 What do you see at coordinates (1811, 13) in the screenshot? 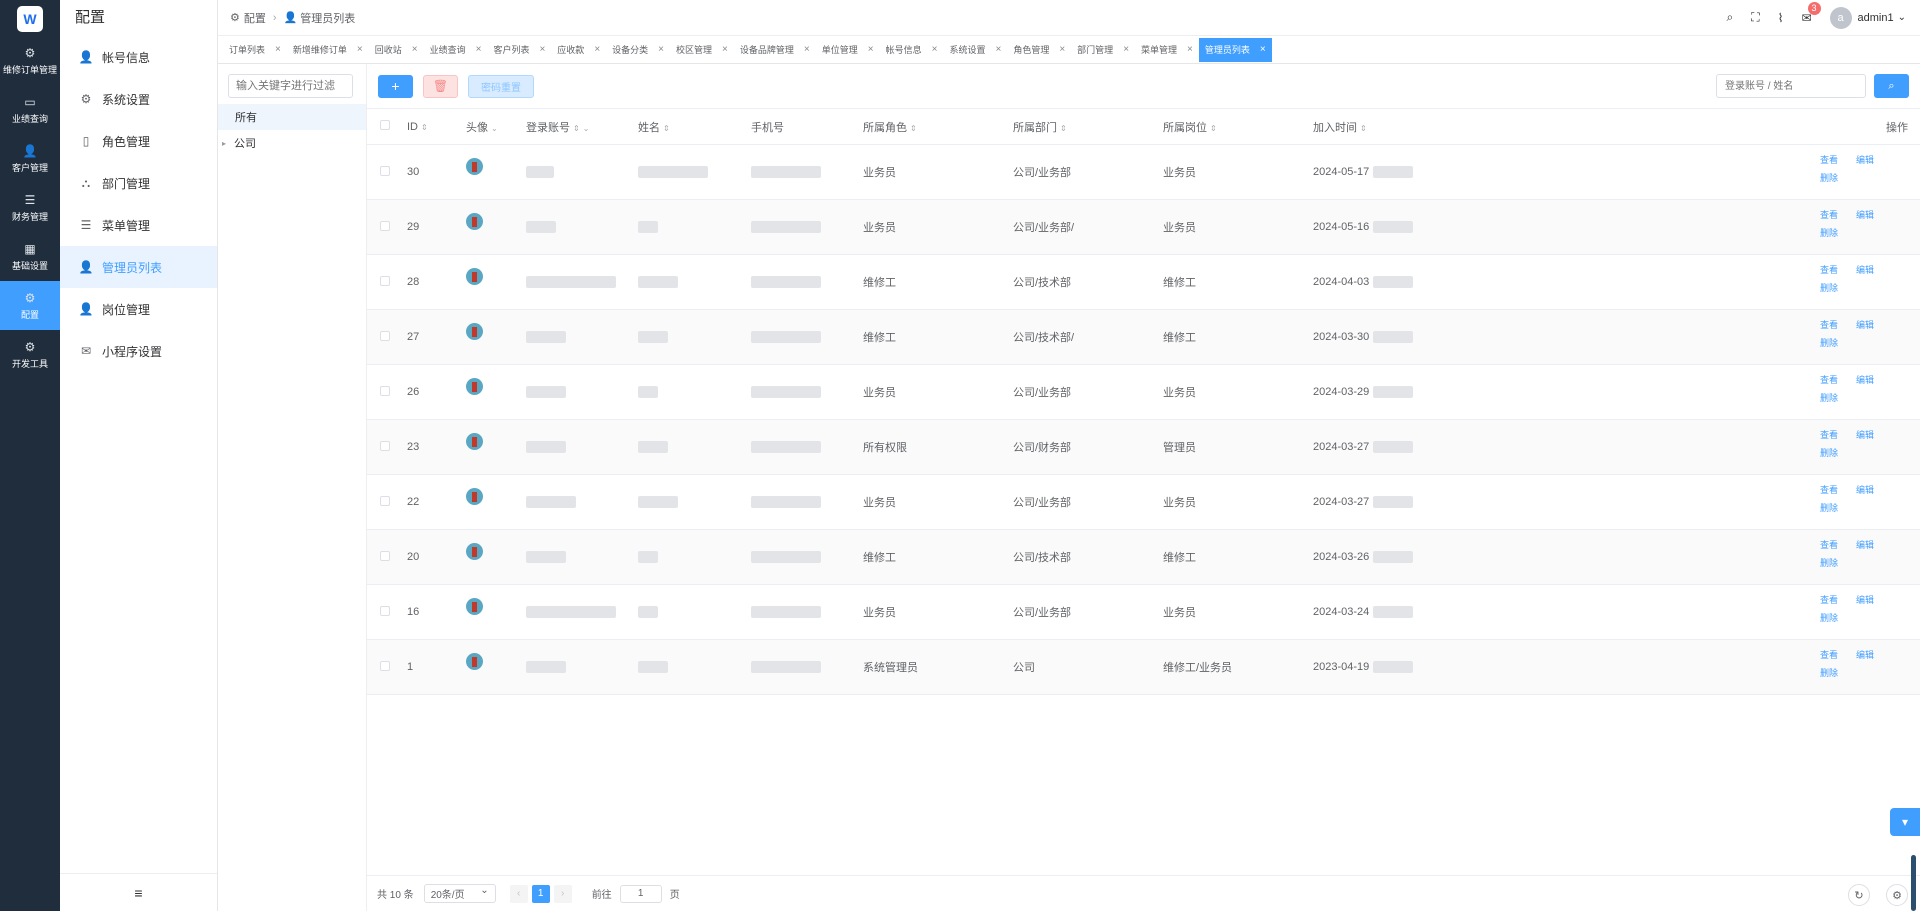
I see `message-icon: ✉ 3` at bounding box center [1811, 13].